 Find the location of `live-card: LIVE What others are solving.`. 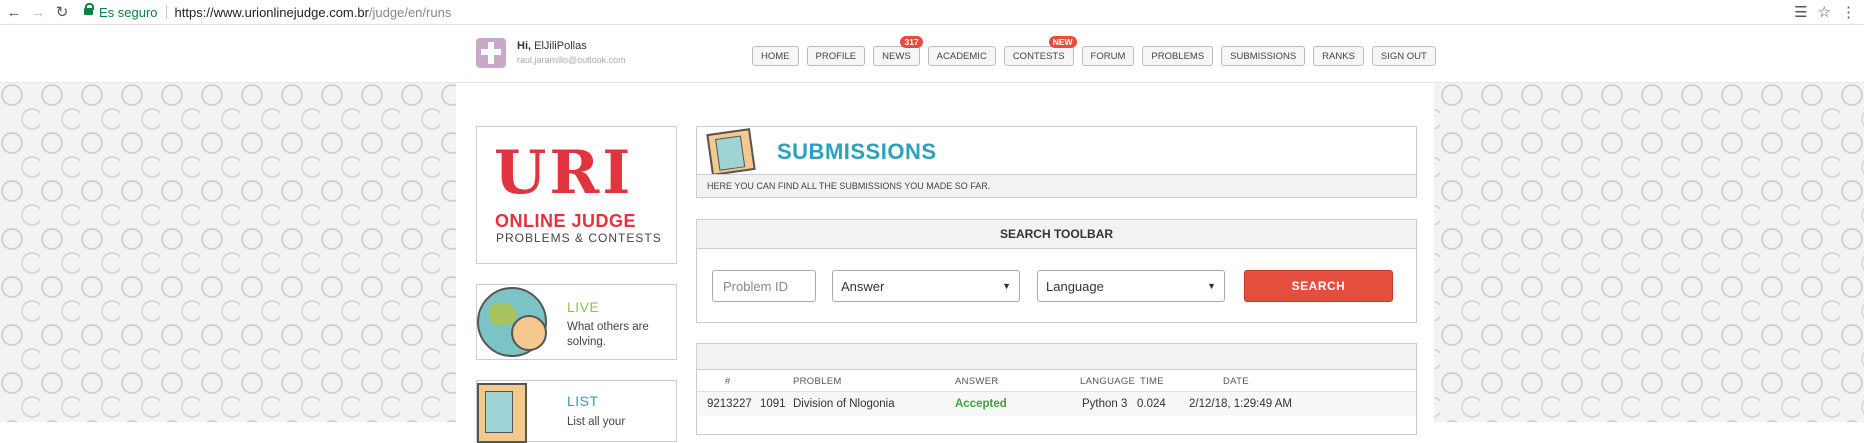

live-card: LIVE What others are solving. is located at coordinates (576, 322).